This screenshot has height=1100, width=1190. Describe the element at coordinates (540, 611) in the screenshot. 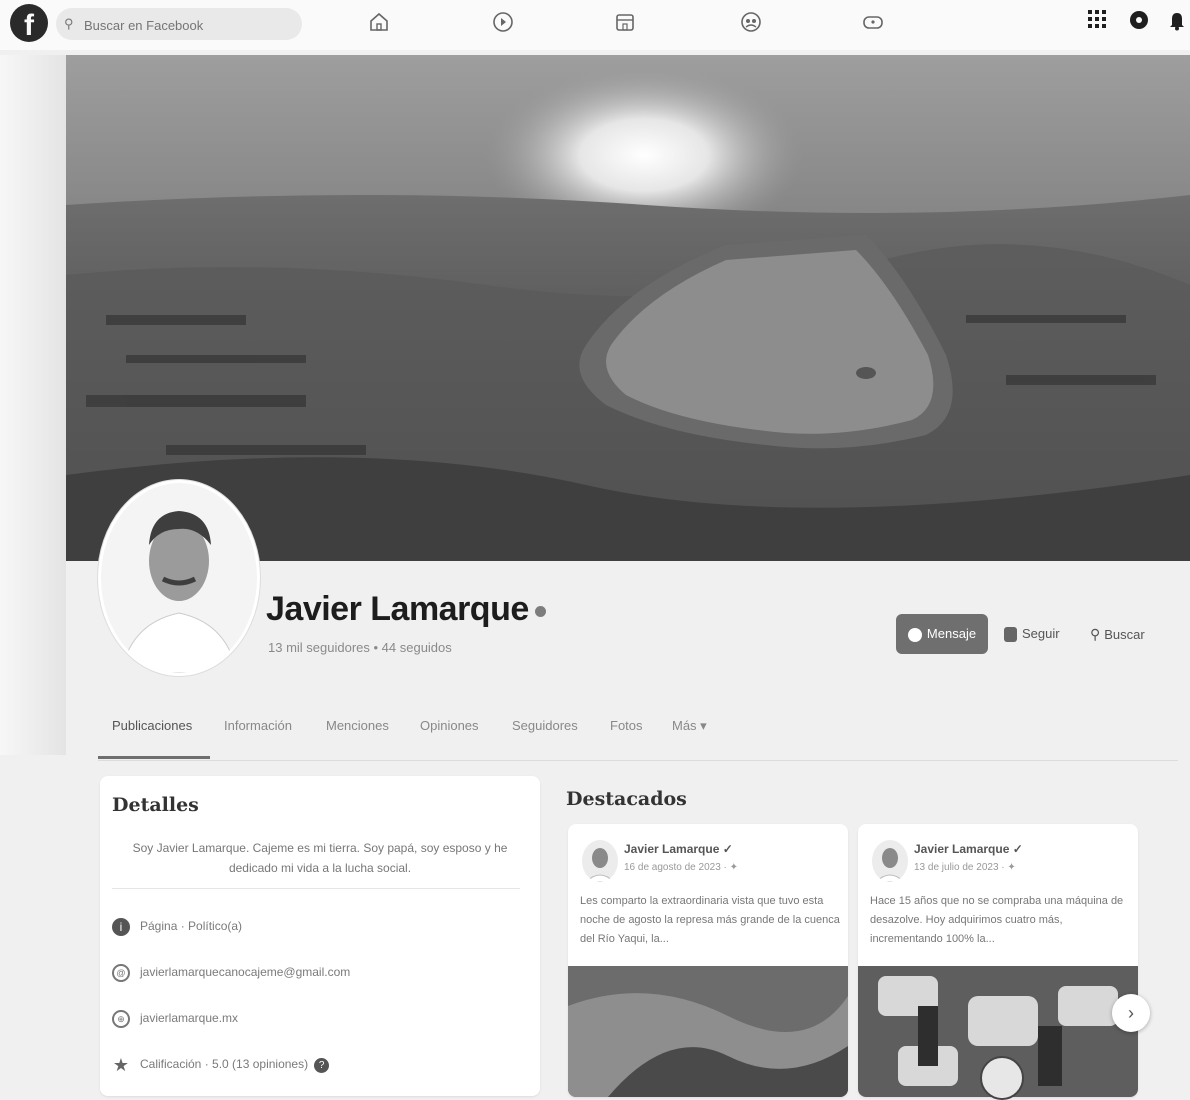

I see `verified-badge-icon` at that location.